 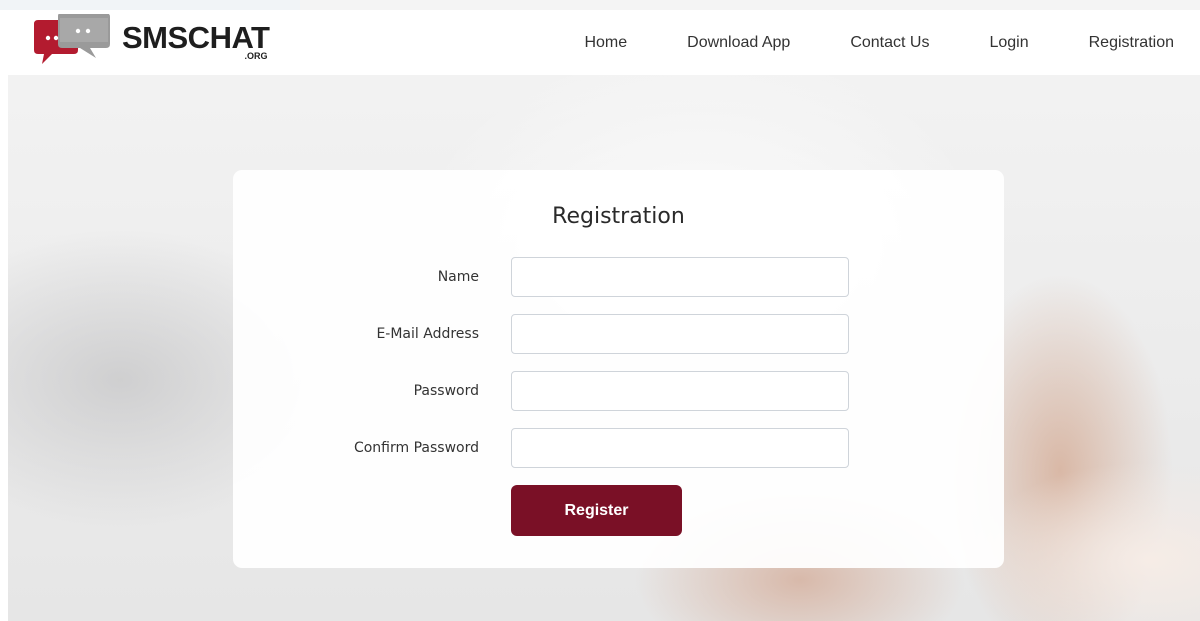 I want to click on nav-download-app: Download App, so click(x=738, y=43).